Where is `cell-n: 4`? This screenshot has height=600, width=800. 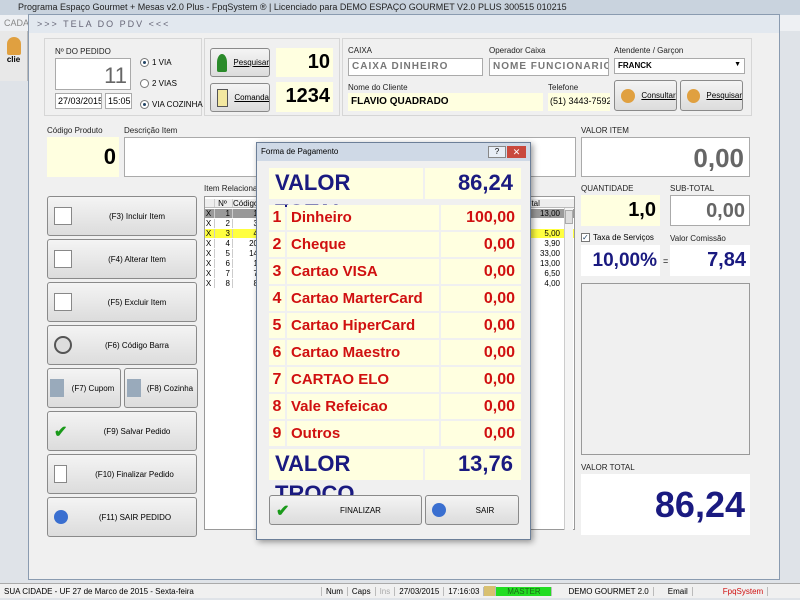
cell-n: 4 is located at coordinates (224, 243).